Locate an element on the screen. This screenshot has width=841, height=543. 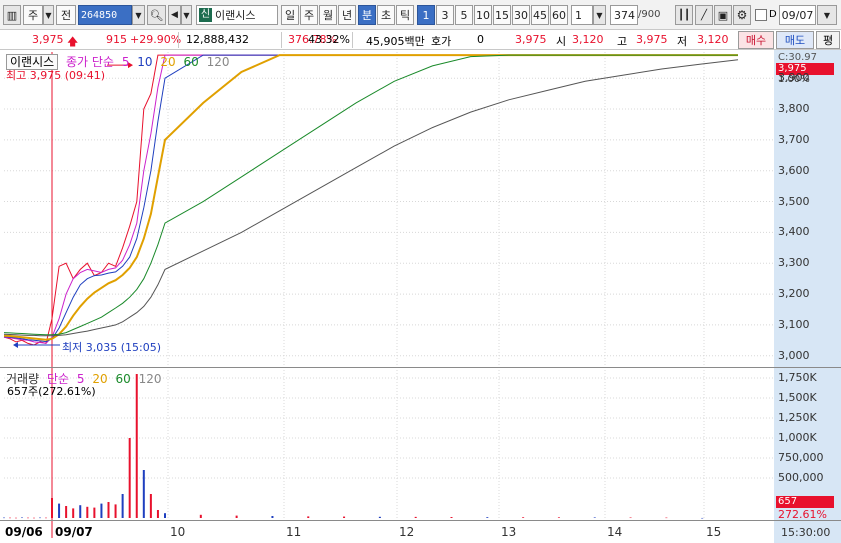
open-label: 시 is located at coordinates (561, 41).